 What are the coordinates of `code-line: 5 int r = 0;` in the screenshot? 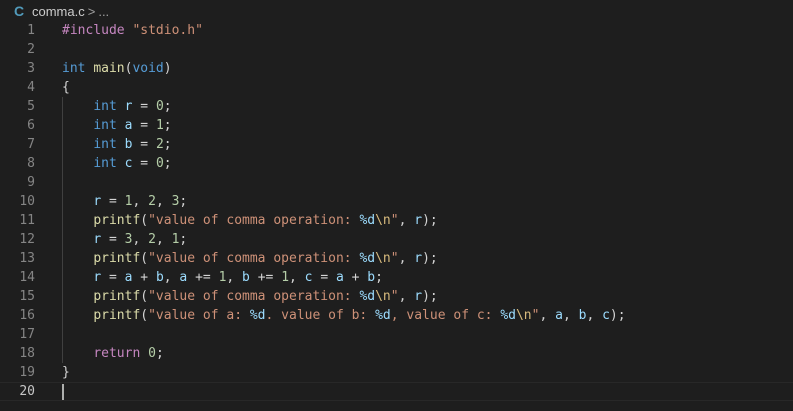 It's located at (396, 106).